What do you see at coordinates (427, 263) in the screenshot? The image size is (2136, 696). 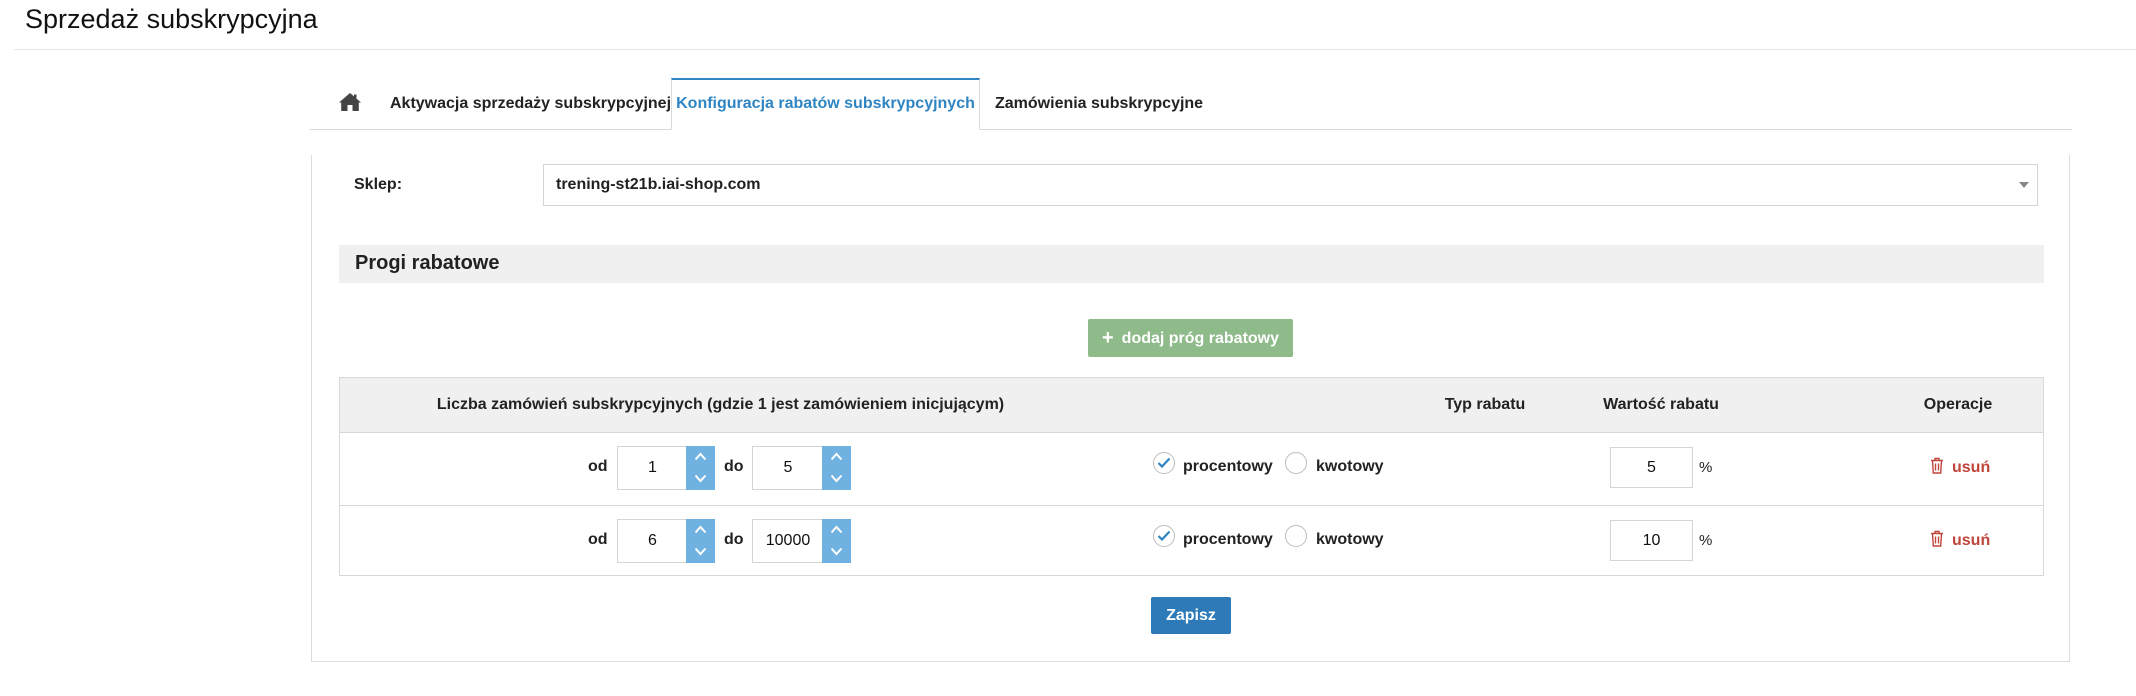 I see `section-title: Progi rabatowe` at bounding box center [427, 263].